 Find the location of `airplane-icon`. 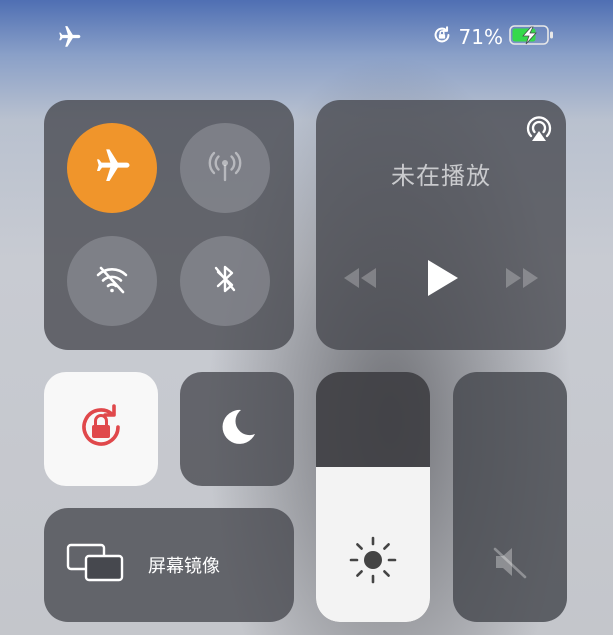

airplane-icon is located at coordinates (112, 168).